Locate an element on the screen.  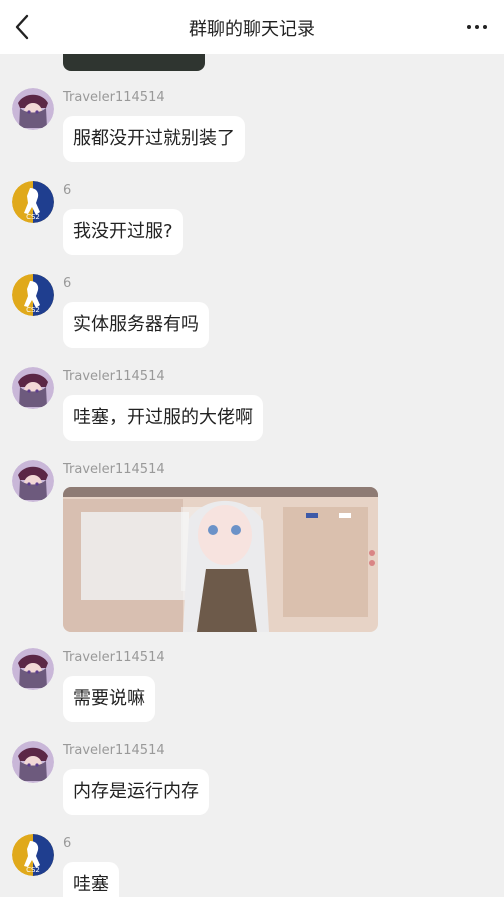
message-bubble: 我没开过服? is located at coordinates (123, 232).